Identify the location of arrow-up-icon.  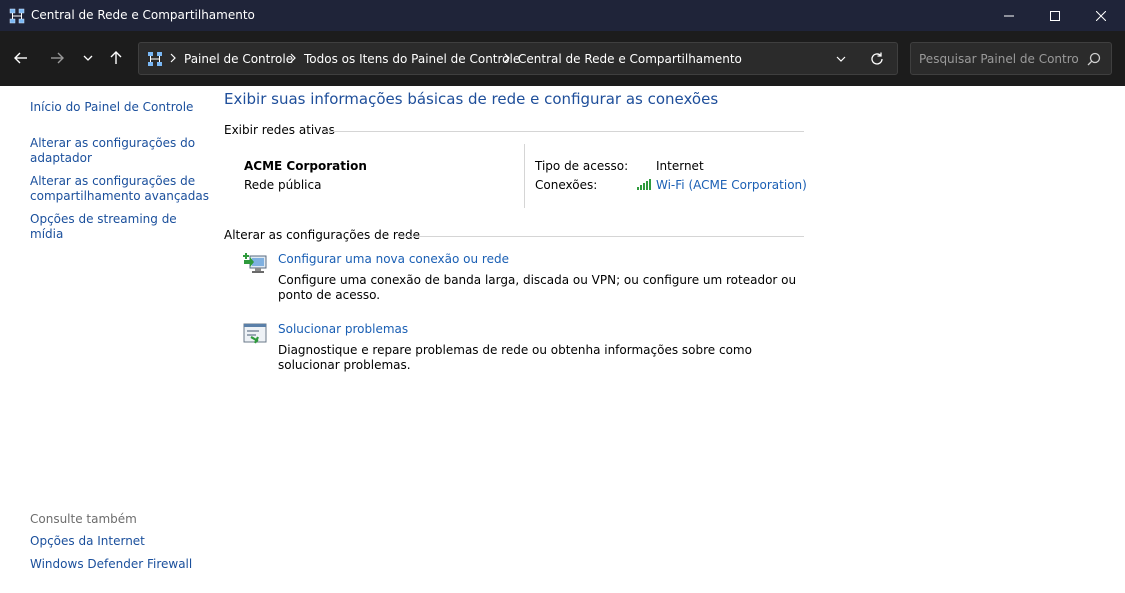
(116, 57).